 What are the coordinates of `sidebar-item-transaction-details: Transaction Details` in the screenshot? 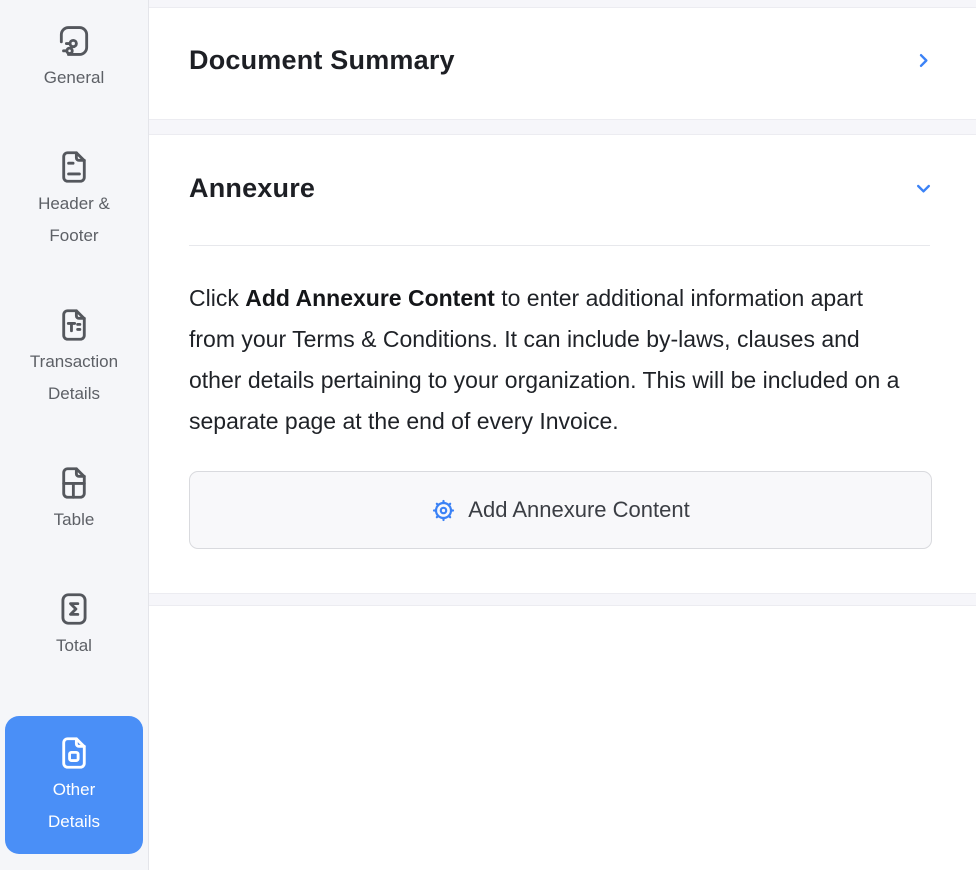 It's located at (74, 358).